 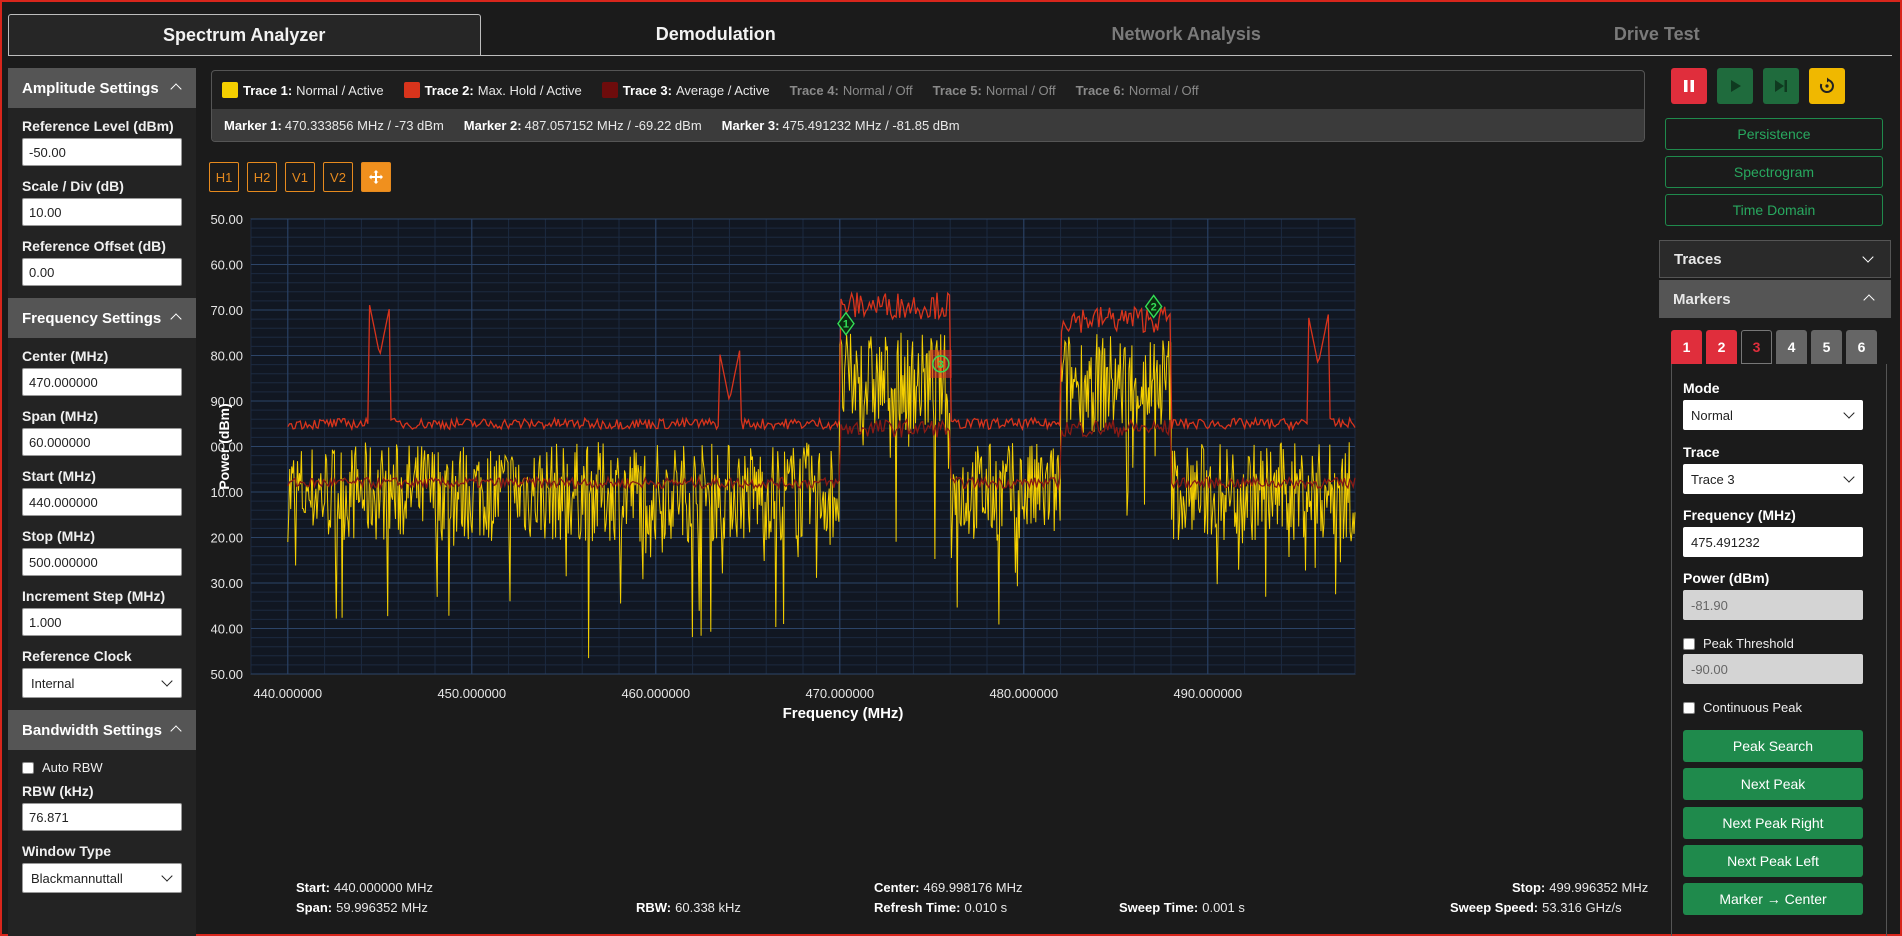 What do you see at coordinates (1773, 605) in the screenshot?
I see `marker-power-input: -81.90` at bounding box center [1773, 605].